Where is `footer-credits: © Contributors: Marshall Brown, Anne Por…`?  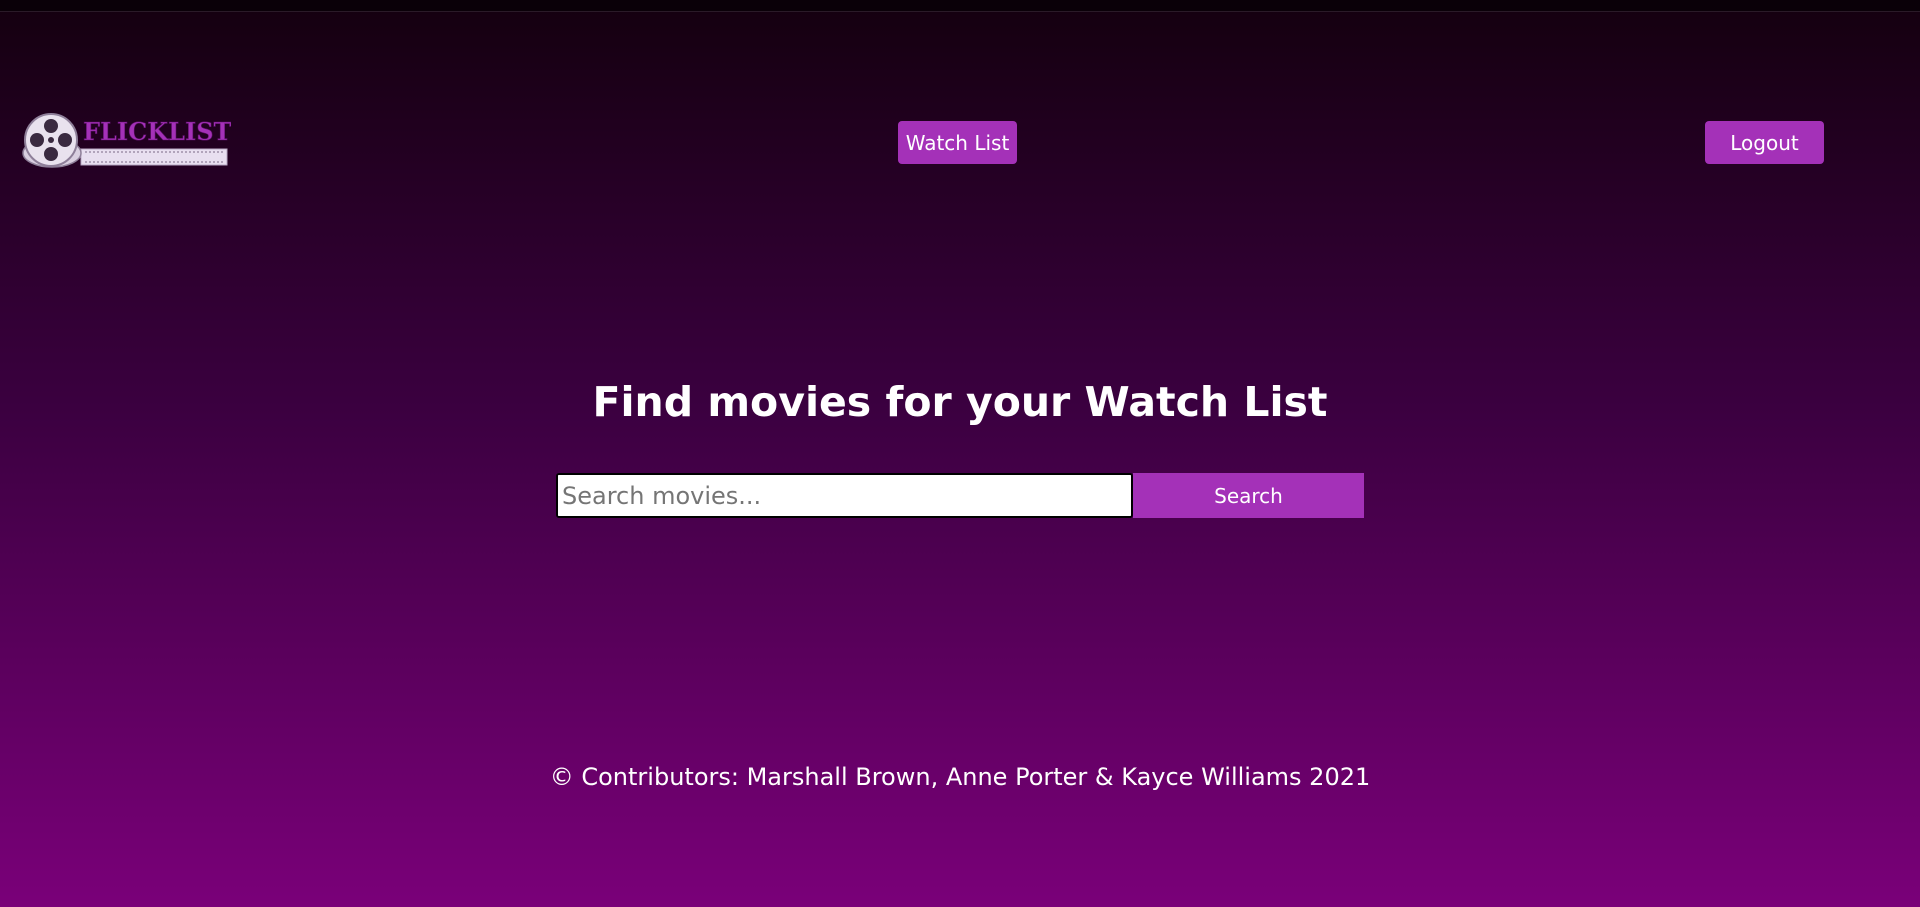
footer-credits: © Contributors: Marshall Brown, Anne Por… is located at coordinates (960, 777).